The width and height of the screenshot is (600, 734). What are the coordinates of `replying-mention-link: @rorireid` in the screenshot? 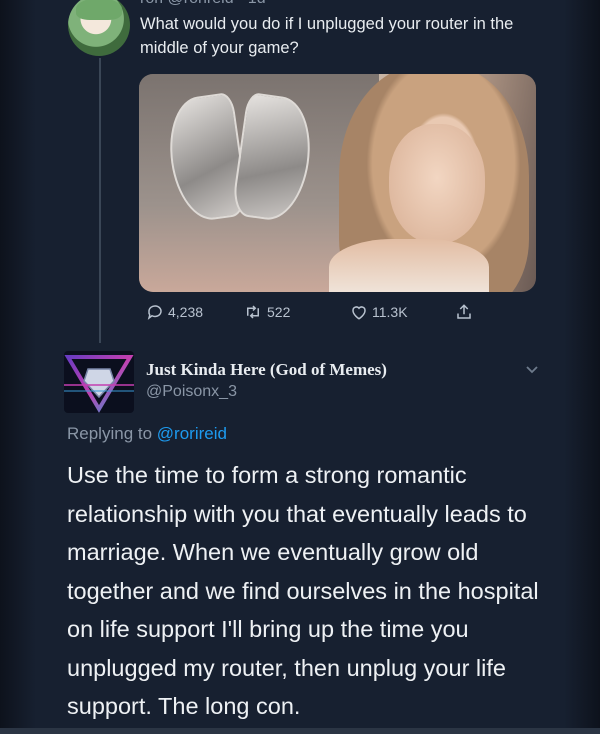 It's located at (192, 433).